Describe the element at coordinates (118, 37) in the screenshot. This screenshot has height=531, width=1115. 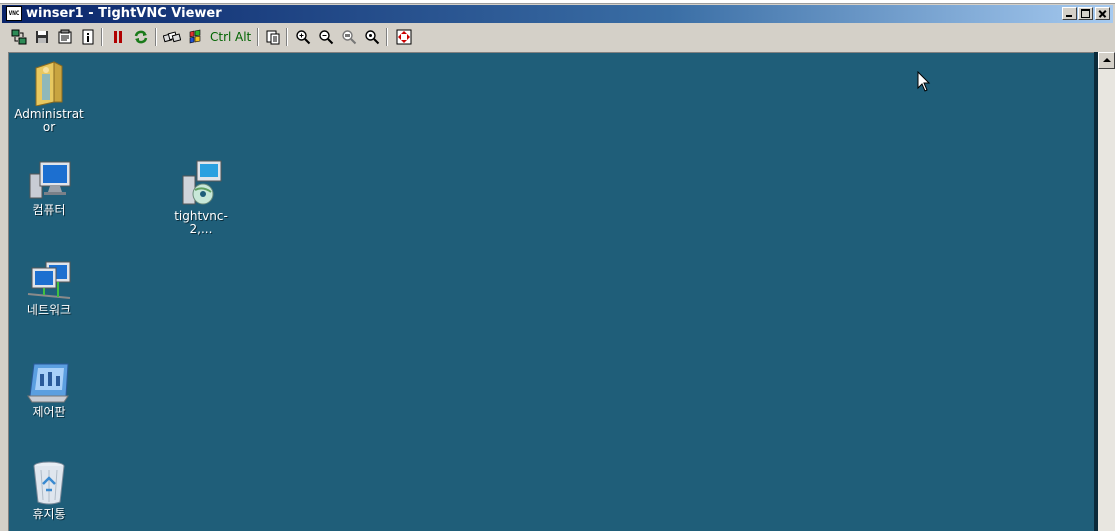
I see `pause-icon` at that location.